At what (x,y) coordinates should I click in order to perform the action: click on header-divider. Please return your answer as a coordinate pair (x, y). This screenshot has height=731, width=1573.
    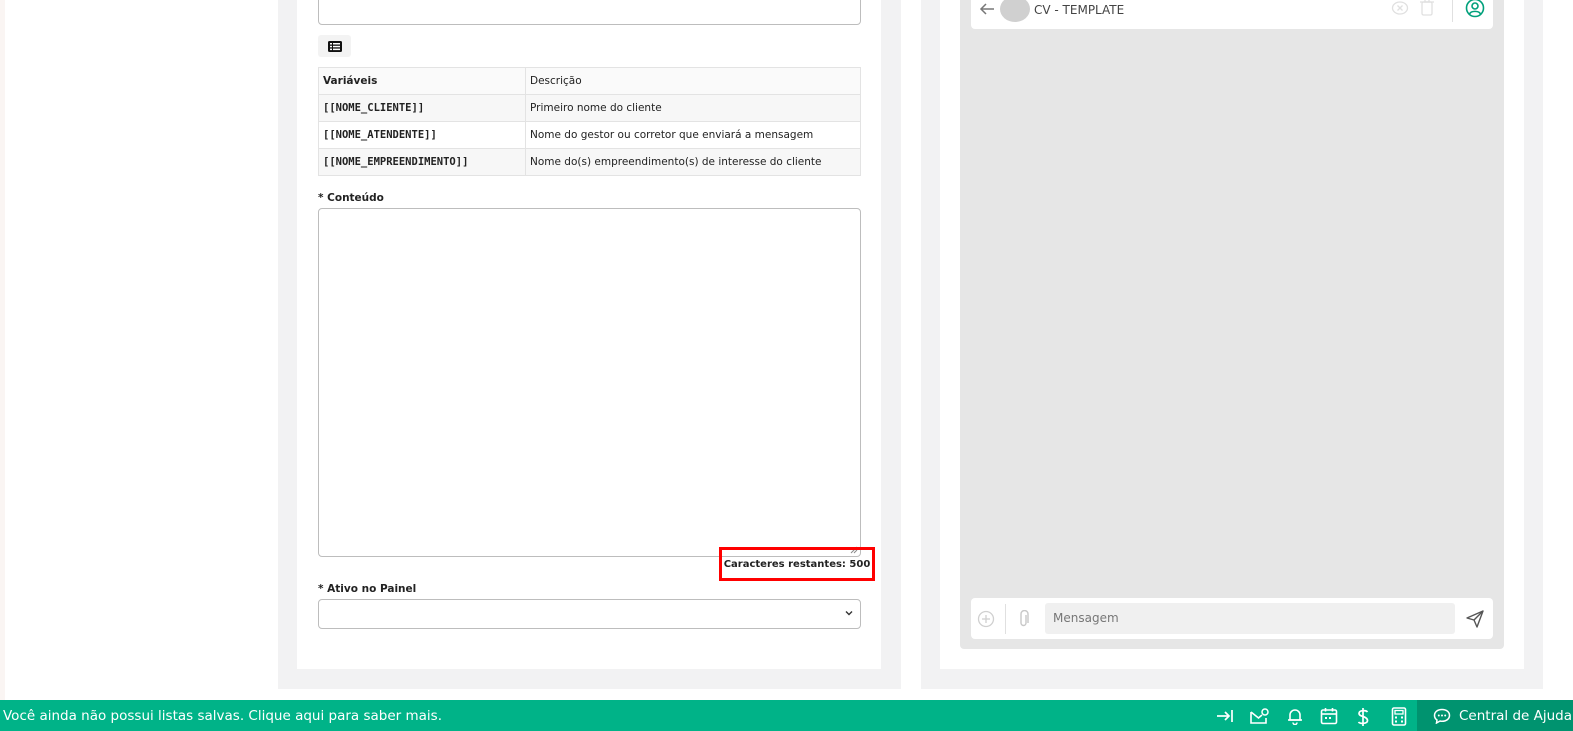
    Looking at the image, I should click on (1452, 11).